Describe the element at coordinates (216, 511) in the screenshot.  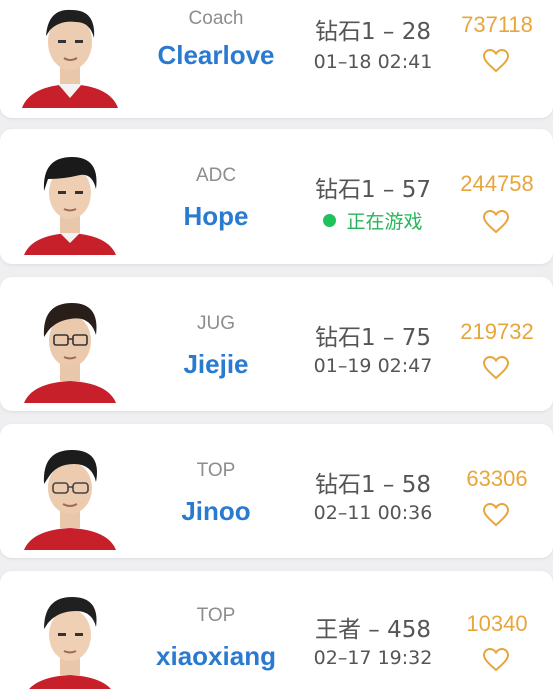
I see `player-name: Jinoo` at that location.